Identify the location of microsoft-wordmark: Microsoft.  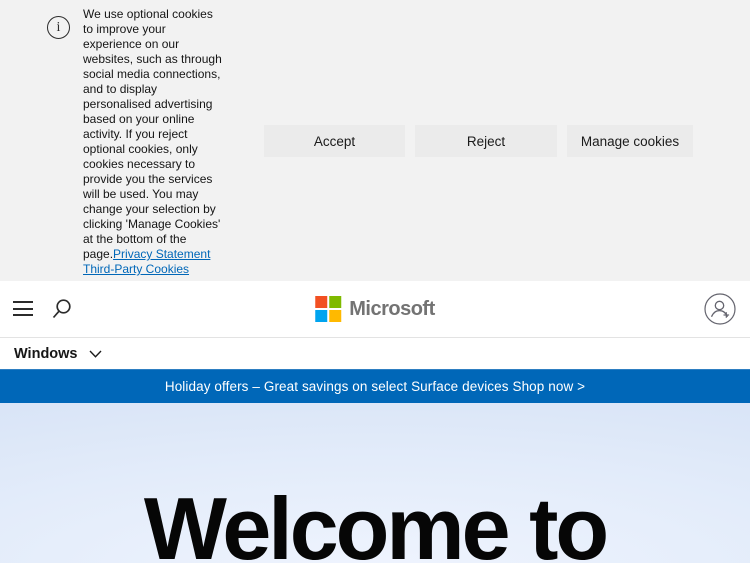
(392, 308).